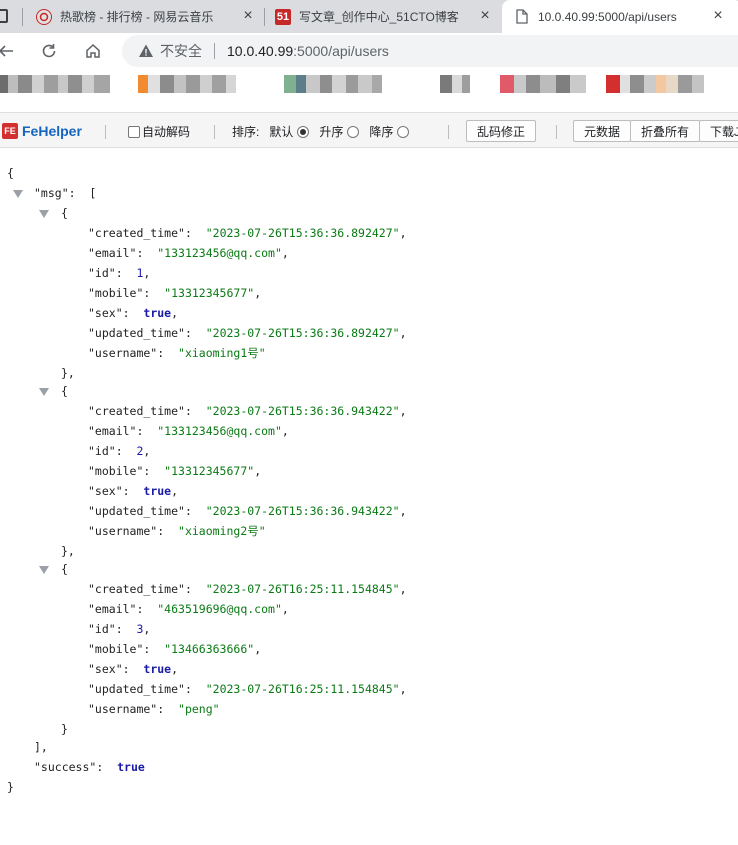 The height and width of the screenshot is (845, 738). Describe the element at coordinates (501, 131) in the screenshot. I see `fix-encoding-button: 乱码修正` at that location.